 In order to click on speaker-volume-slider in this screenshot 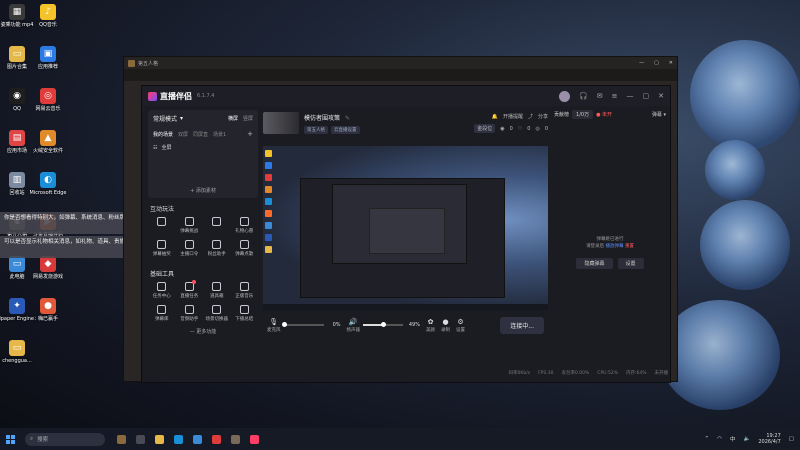, I will do `click(383, 324)`.